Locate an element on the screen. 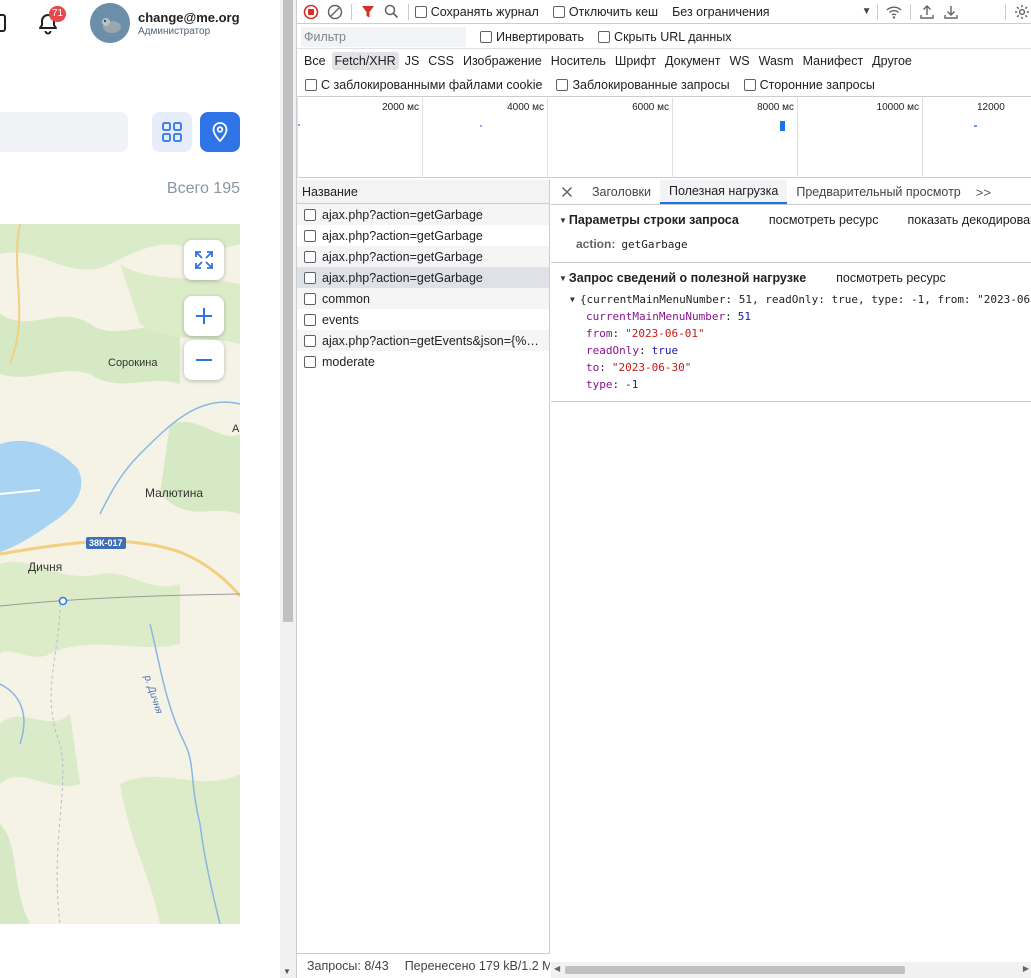  param-key: action: is located at coordinates (596, 244).